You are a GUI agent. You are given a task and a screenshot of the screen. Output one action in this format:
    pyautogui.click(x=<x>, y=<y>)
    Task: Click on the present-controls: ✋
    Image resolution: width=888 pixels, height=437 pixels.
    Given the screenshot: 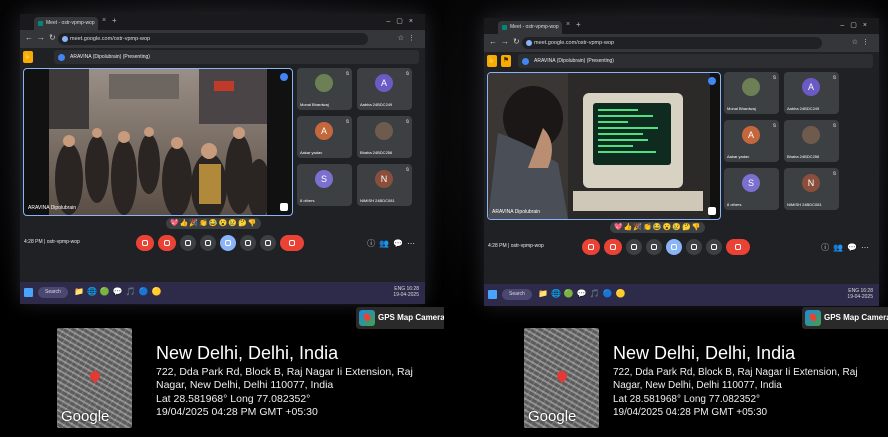 What is the action you would take?
    pyautogui.click(x=34, y=58)
    